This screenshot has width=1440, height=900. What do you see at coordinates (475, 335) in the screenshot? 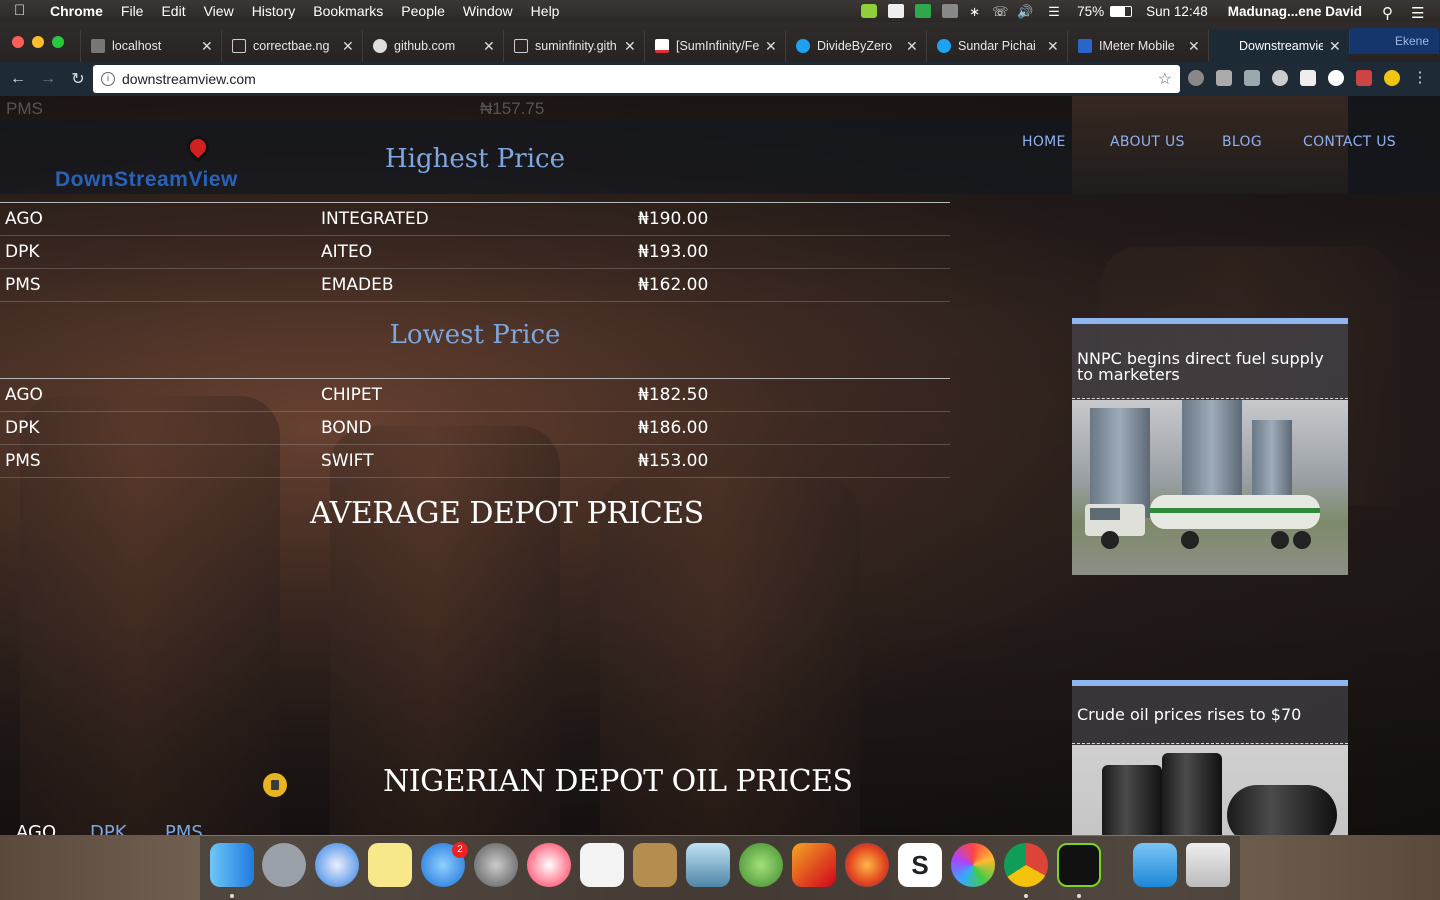
I see `lowest-price-title: Lowest Price` at bounding box center [475, 335].